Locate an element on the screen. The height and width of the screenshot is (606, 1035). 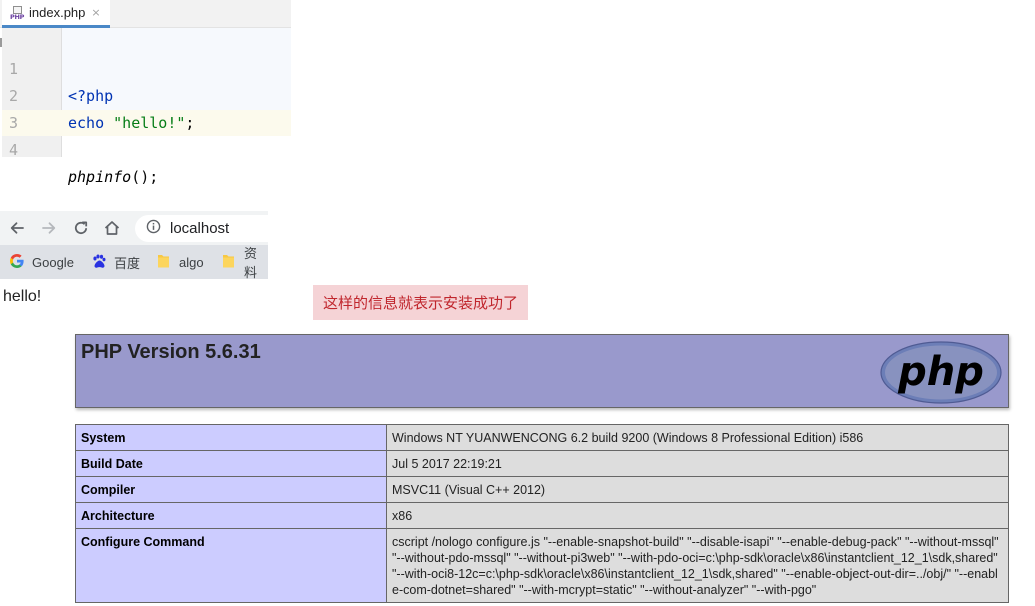
row-value: Jul 5 2017 22:19:21 is located at coordinates (697, 463).